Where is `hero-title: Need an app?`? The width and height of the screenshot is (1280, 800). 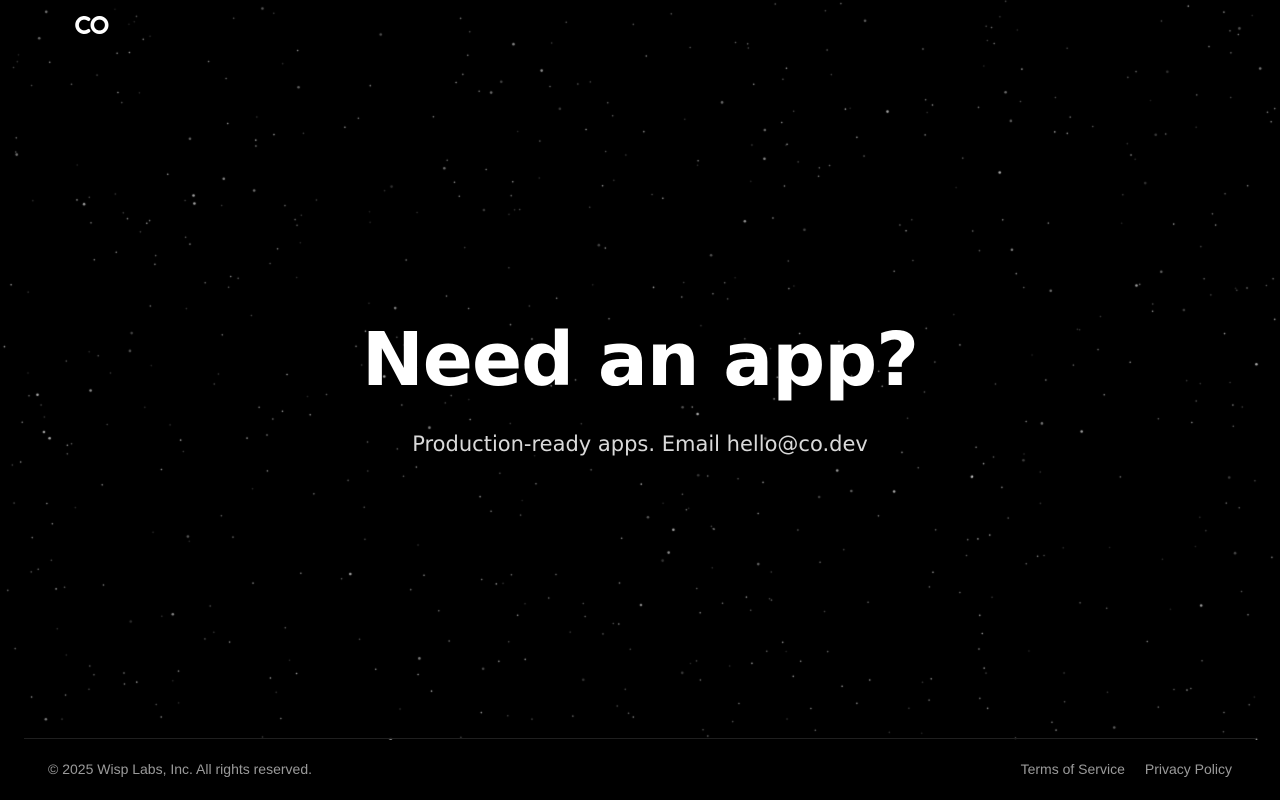
hero-title: Need an app? is located at coordinates (640, 360).